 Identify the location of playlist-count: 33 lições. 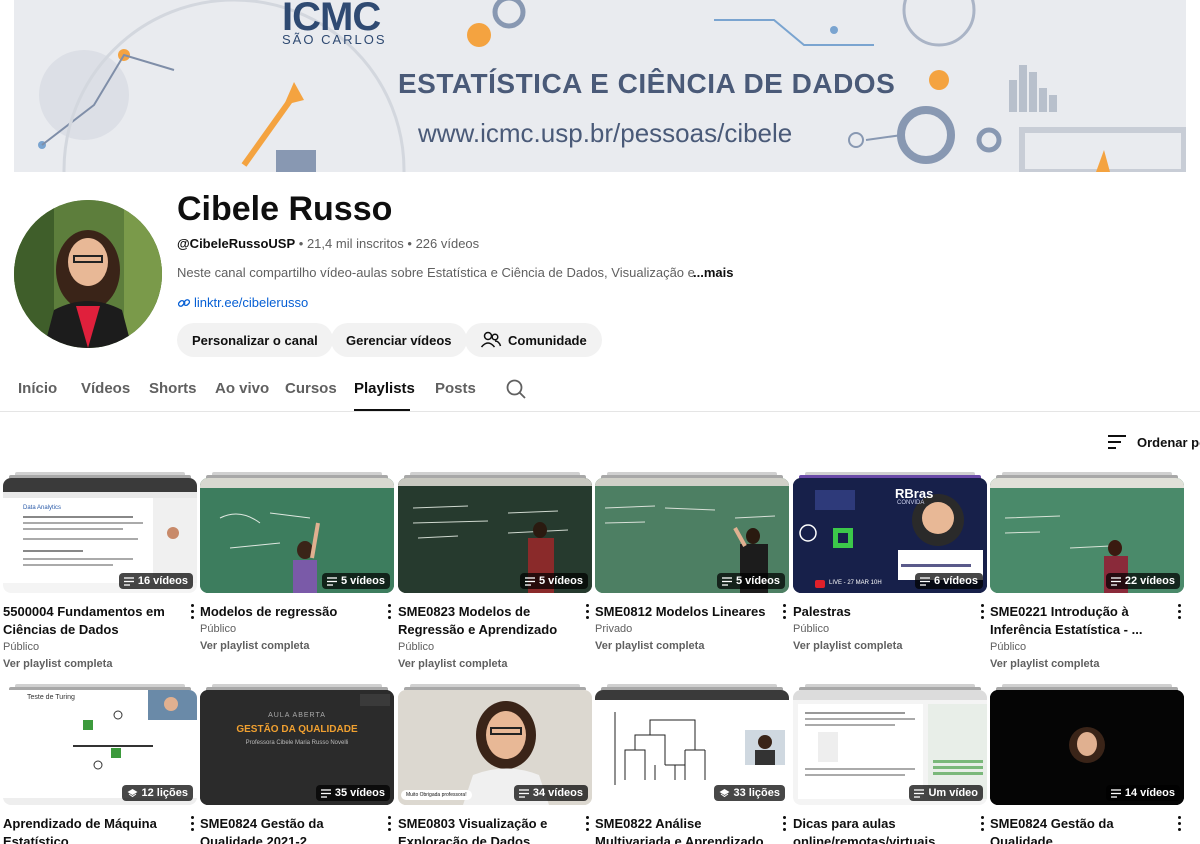
(756, 793).